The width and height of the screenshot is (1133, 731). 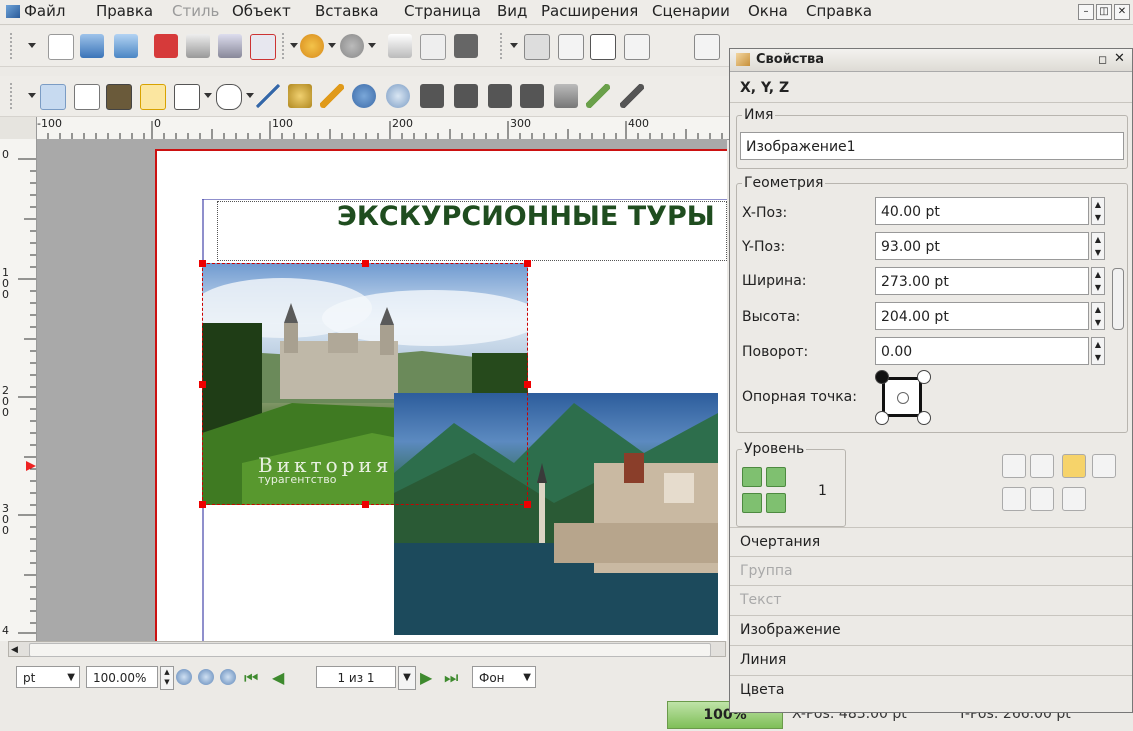 I want to click on horizontal-ruler: -100 0 100 200 300 400, so click(x=365, y=128).